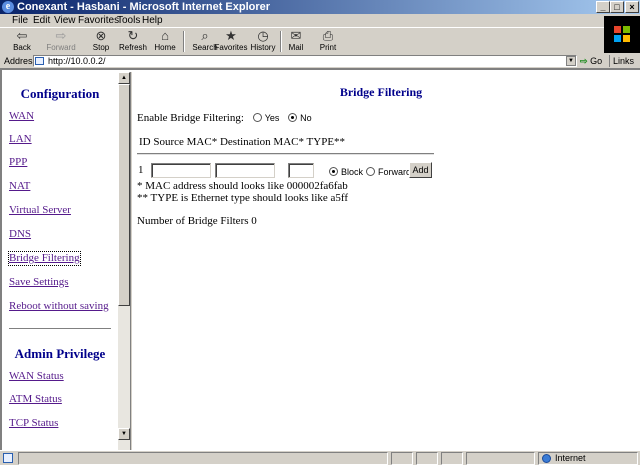 The image size is (640, 465). I want to click on menu-favorites: Favorites, so click(98, 21).